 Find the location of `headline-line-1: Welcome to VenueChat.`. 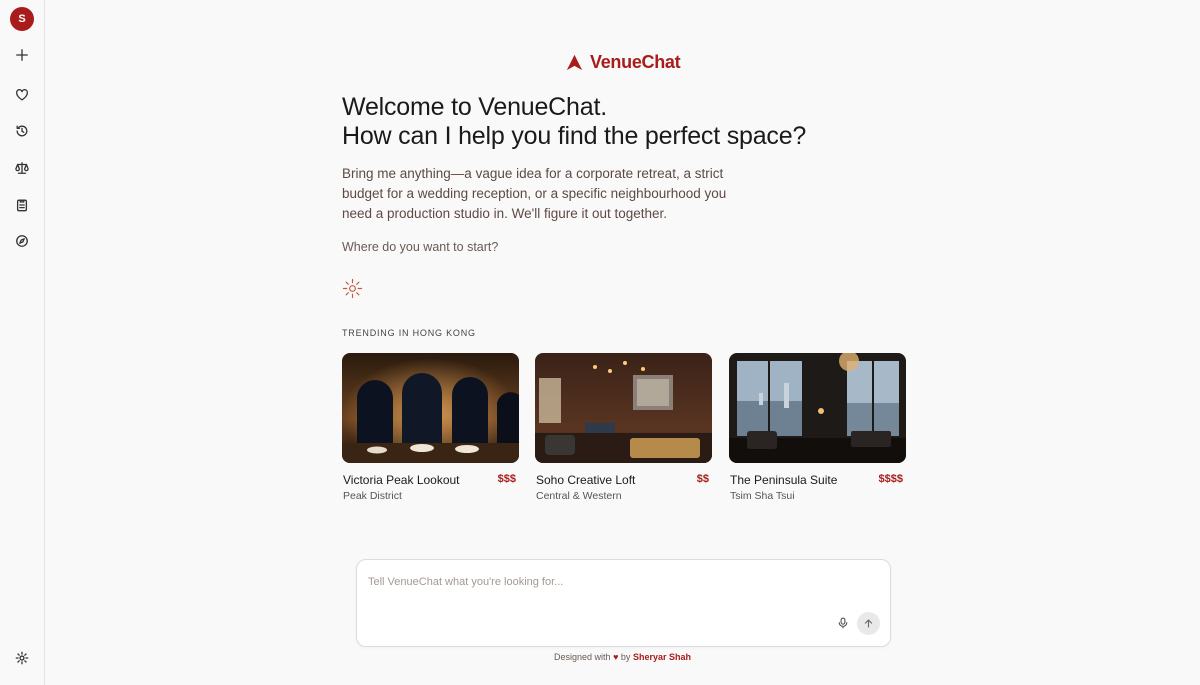

headline-line-1: Welcome to VenueChat. is located at coordinates (474, 107).